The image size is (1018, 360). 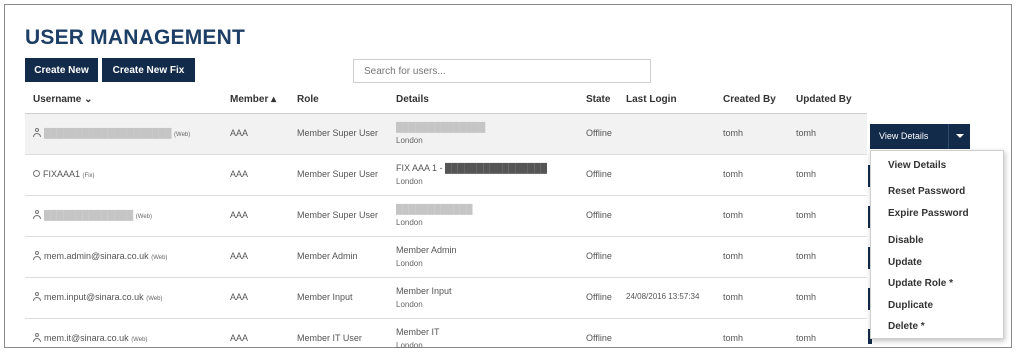 What do you see at coordinates (108, 133) in the screenshot?
I see `username-cell: ████████████████████` at bounding box center [108, 133].